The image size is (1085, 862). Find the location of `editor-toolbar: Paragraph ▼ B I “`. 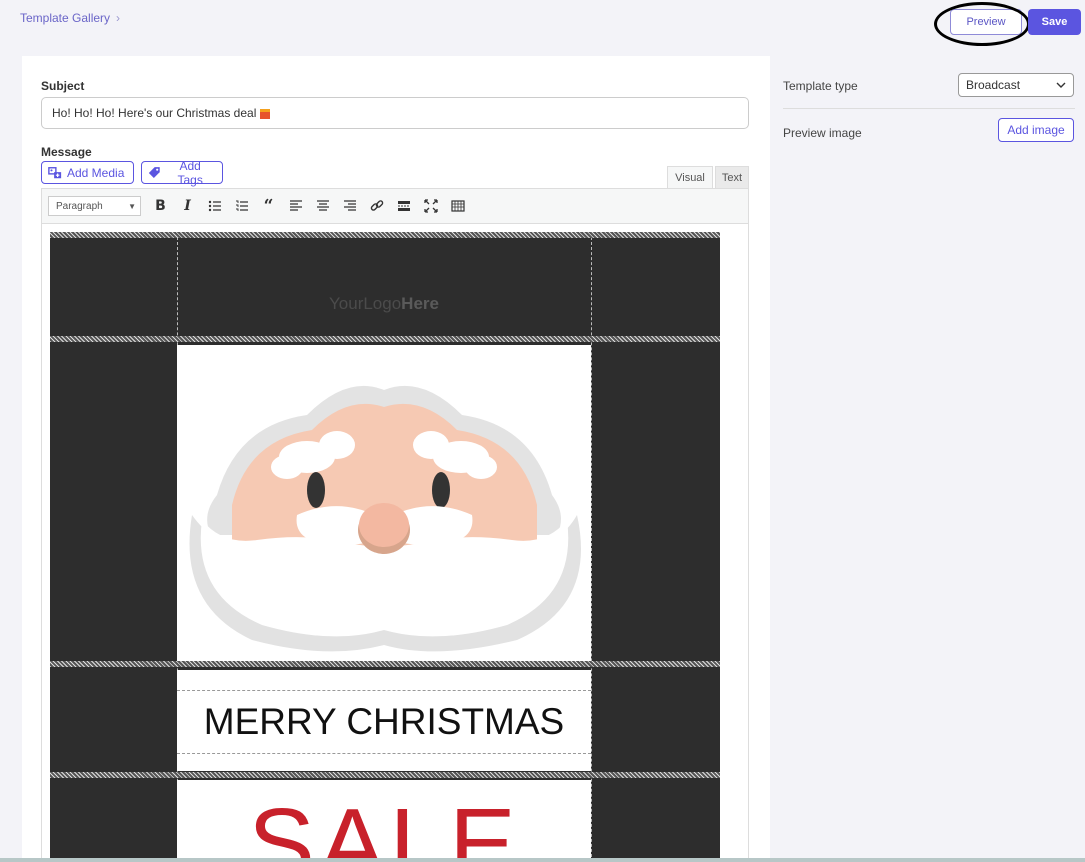

editor-toolbar: Paragraph ▼ B I “ is located at coordinates (395, 206).